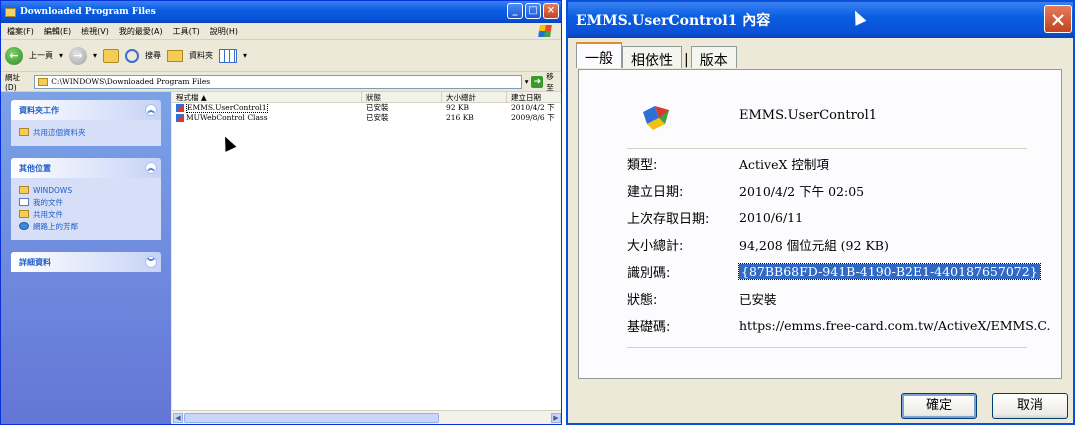  What do you see at coordinates (281, 31) in the screenshot?
I see `menu-bar: 檔案(F) 編輯(E) 檢視(V) 我的最愛(A) 工具(T) 說明(H)` at bounding box center [281, 31].